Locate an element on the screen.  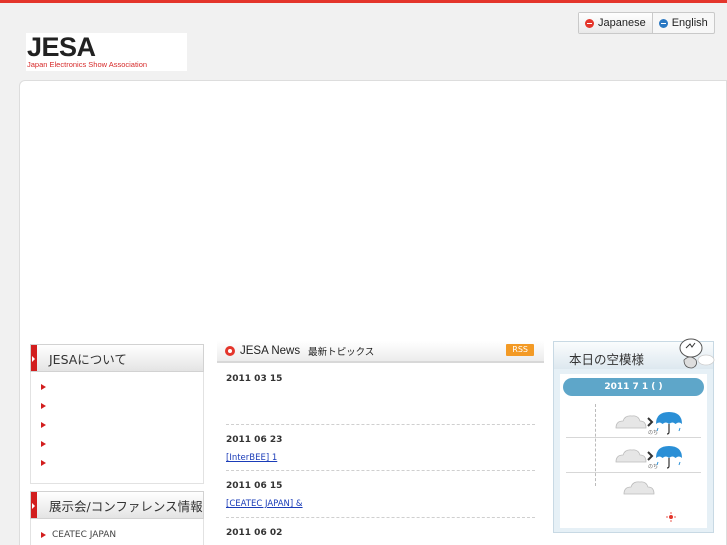
site-logo: JESA Japan Electronics Show Association is located at coordinates (106, 51).